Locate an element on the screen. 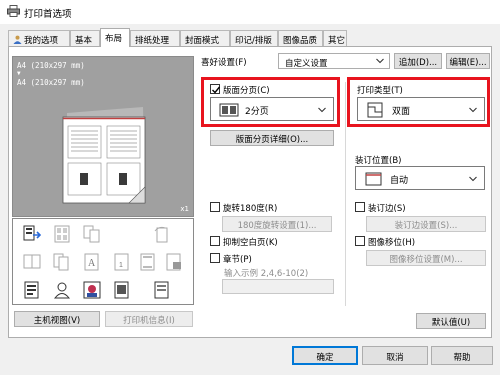  print-type-value: 双面 is located at coordinates (401, 112).